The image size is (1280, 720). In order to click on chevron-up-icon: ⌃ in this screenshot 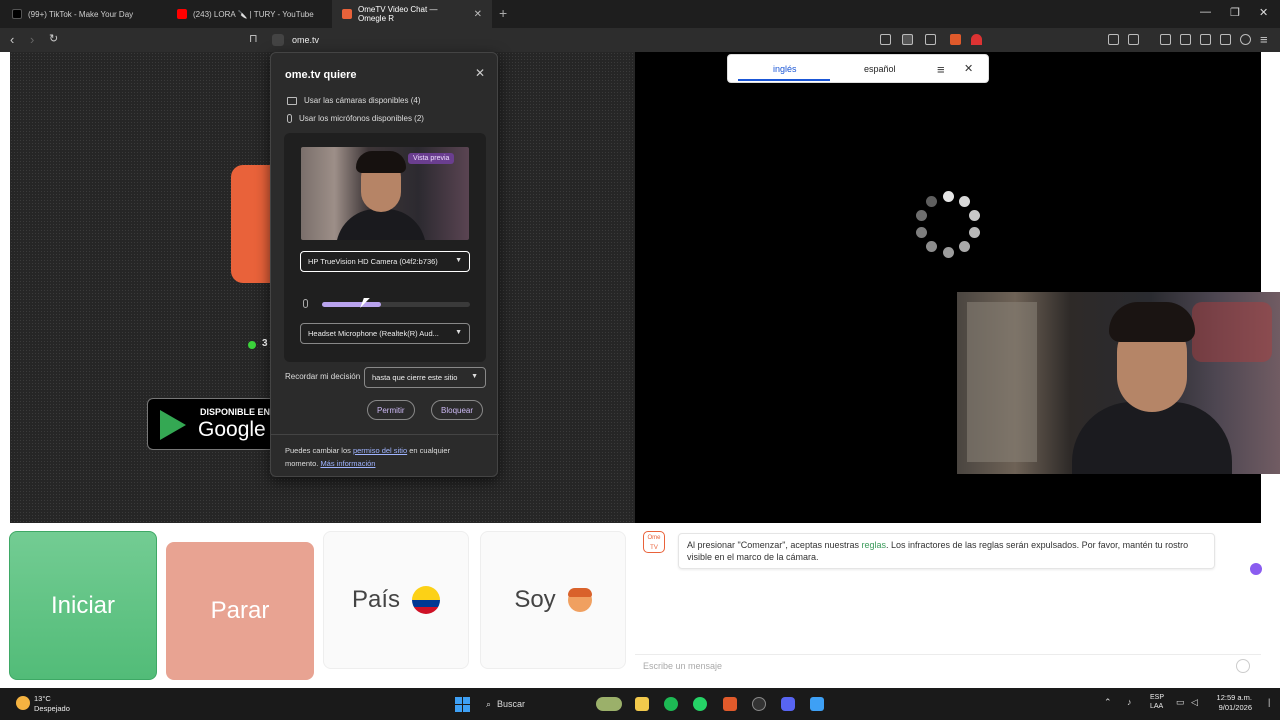, I will do `click(1108, 702)`.